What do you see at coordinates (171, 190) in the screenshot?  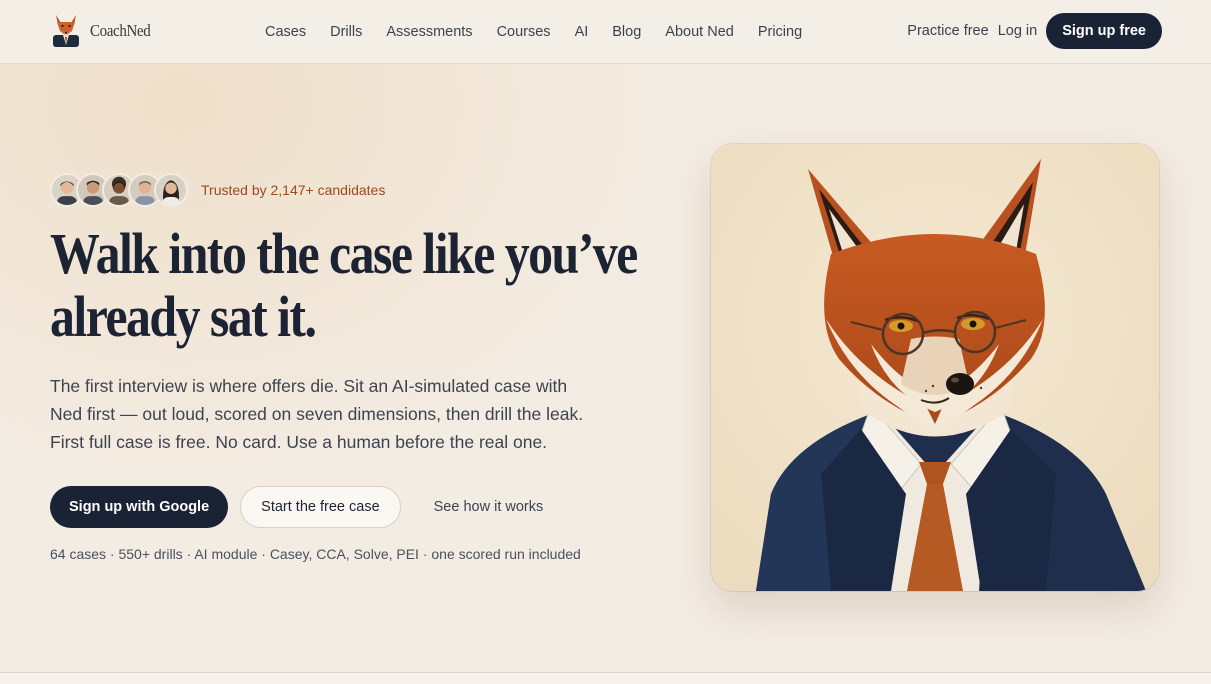 I see `avatar` at bounding box center [171, 190].